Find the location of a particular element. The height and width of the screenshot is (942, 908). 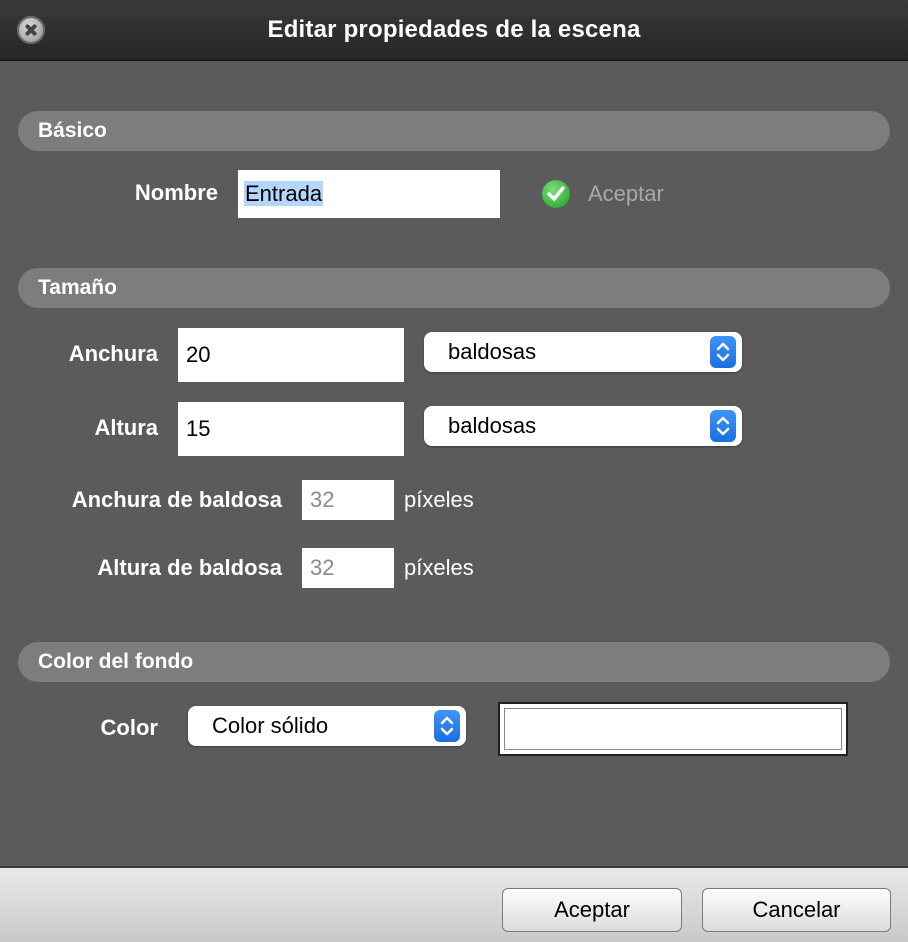

nombre-input: Entrada is located at coordinates (369, 194).